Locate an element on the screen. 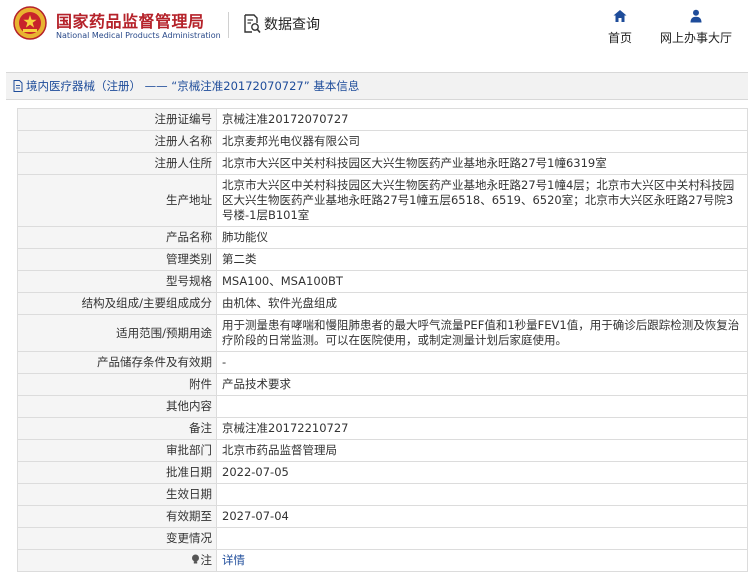 The height and width of the screenshot is (572, 748). table-row: 备注 京械注准20172210727 is located at coordinates (382, 428).